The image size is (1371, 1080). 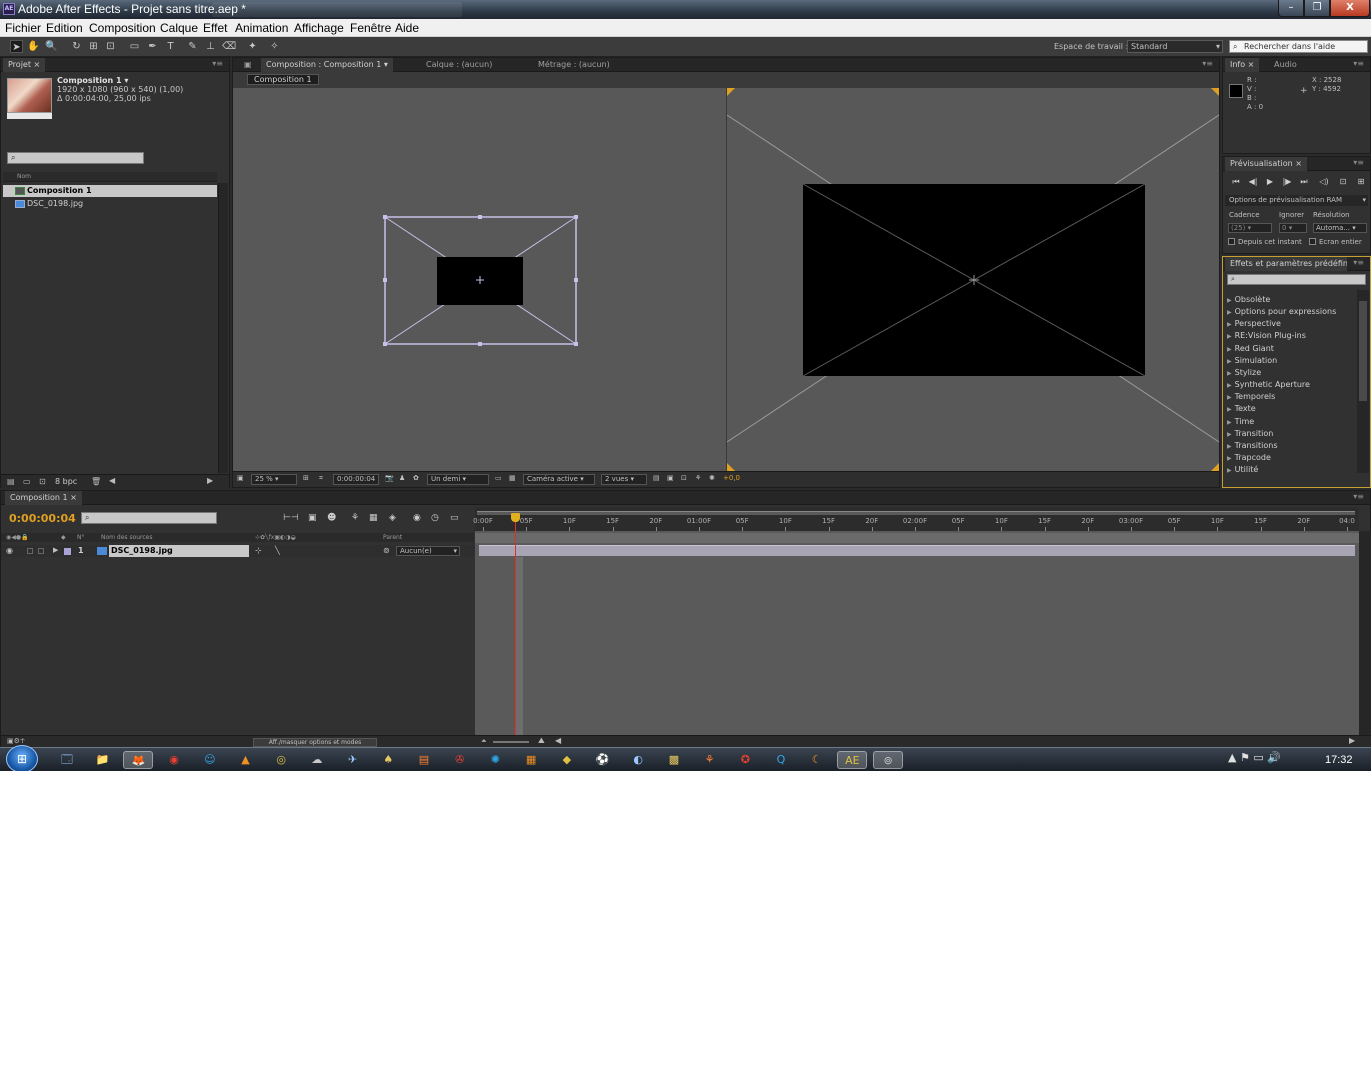 What do you see at coordinates (246, 760) in the screenshot?
I see `vlc-icon: ▲` at bounding box center [246, 760].